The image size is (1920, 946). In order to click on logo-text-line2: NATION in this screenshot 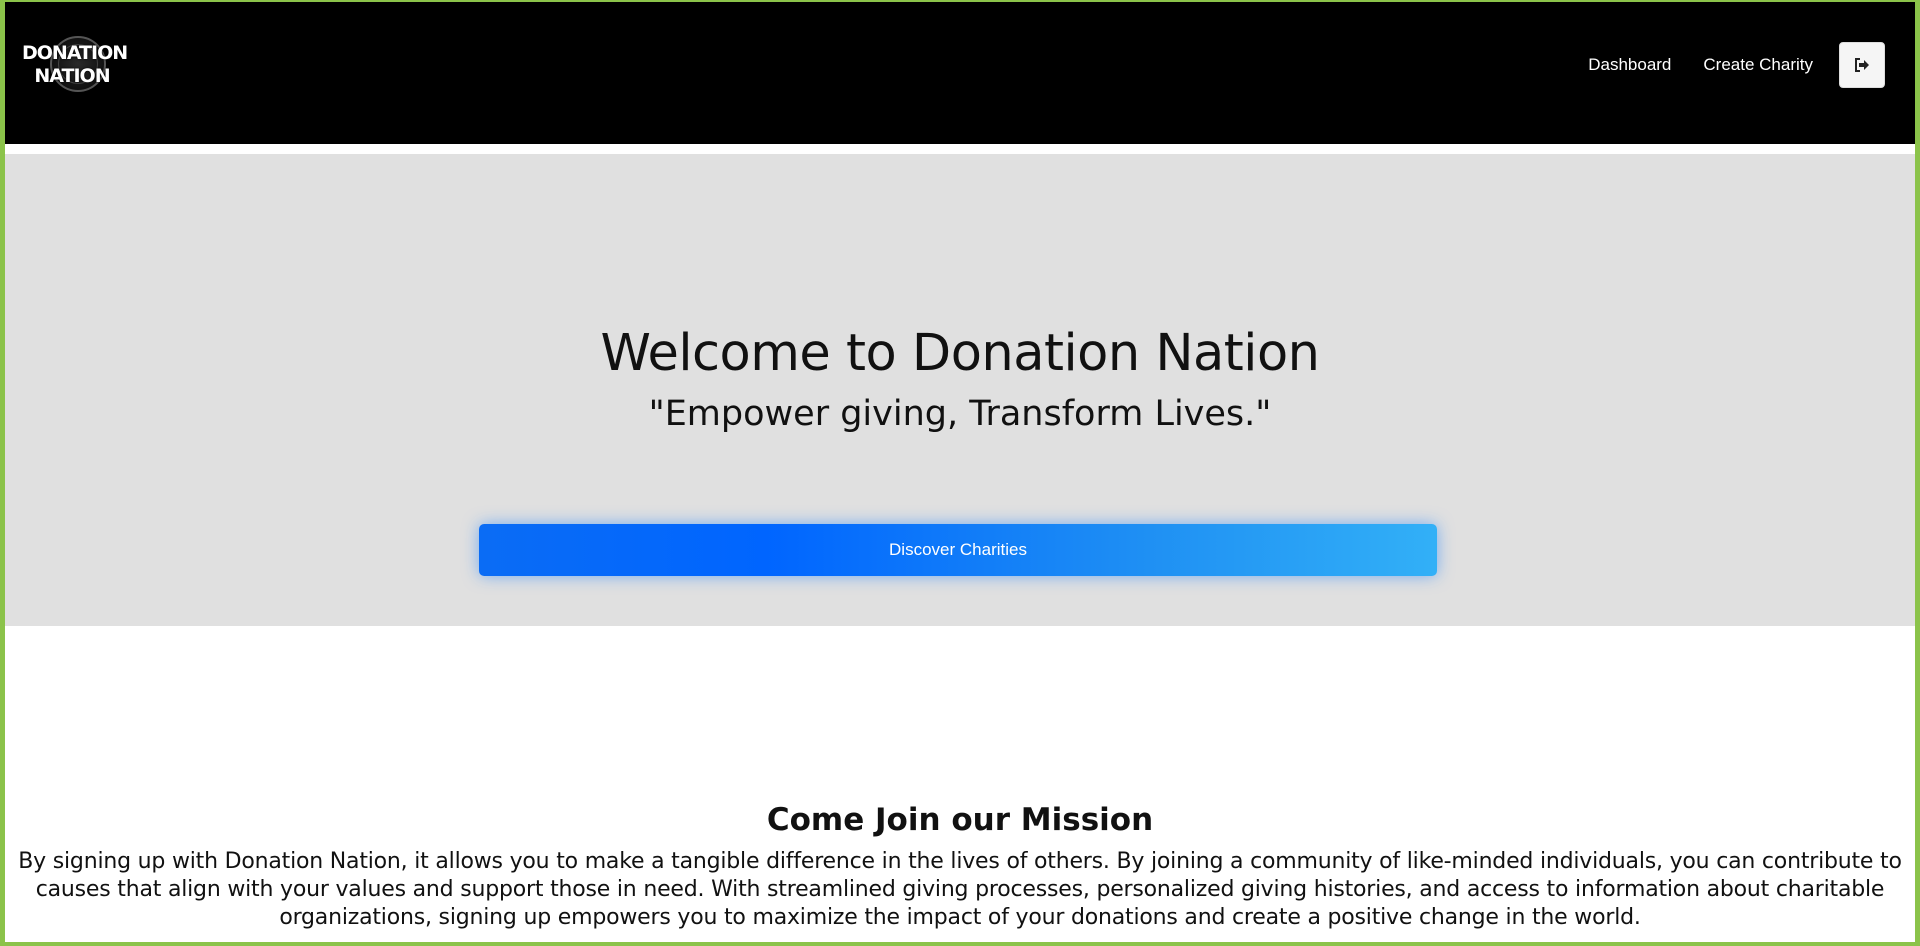, I will do `click(72, 76)`.